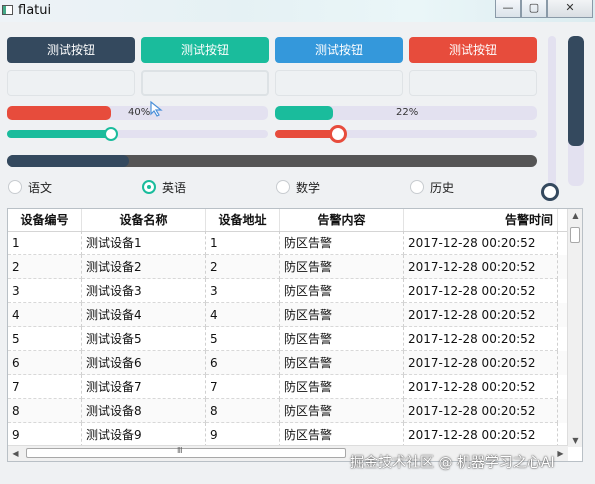 The width and height of the screenshot is (595, 484). I want to click on test-button-dark: 测试按钮, so click(71, 50).